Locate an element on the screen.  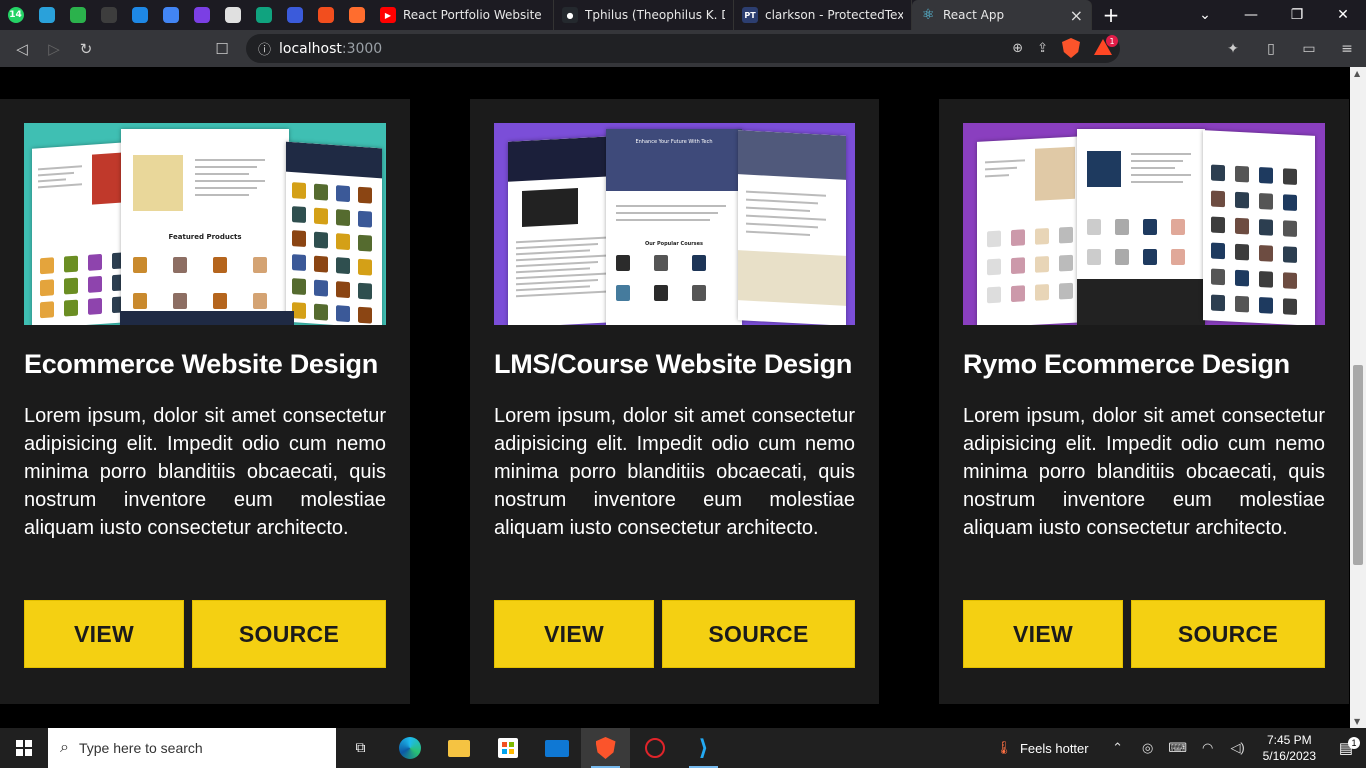
sidebar-icon: ▯ is located at coordinates (1271, 49).